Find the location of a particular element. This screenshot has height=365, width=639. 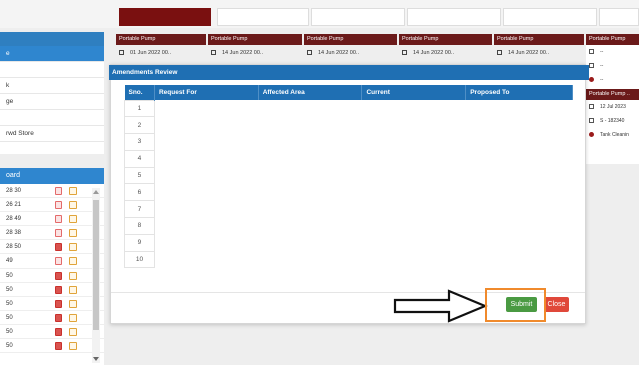

scroll-up-icon is located at coordinates (96, 192).